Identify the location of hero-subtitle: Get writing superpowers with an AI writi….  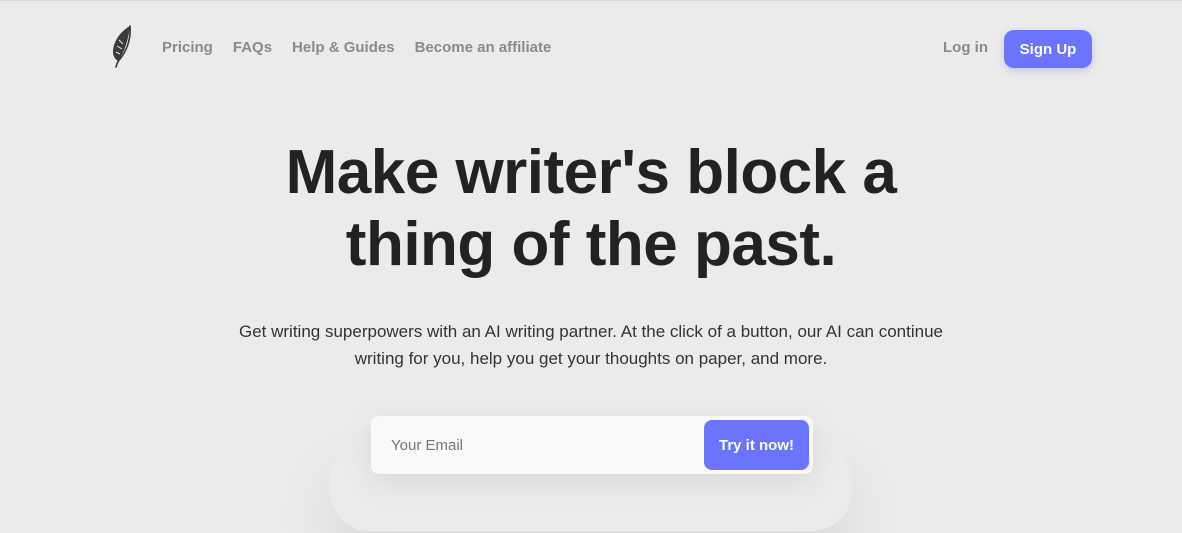
(591, 345).